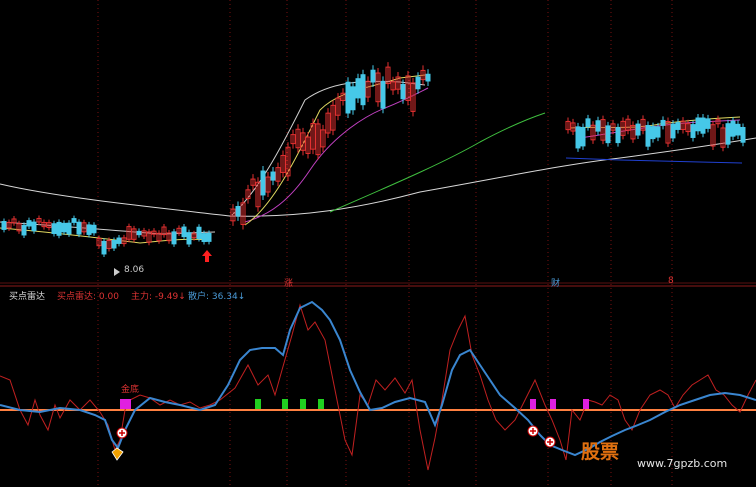  Describe the element at coordinates (199, 297) in the screenshot. I see `retail-label: 散户:` at that location.